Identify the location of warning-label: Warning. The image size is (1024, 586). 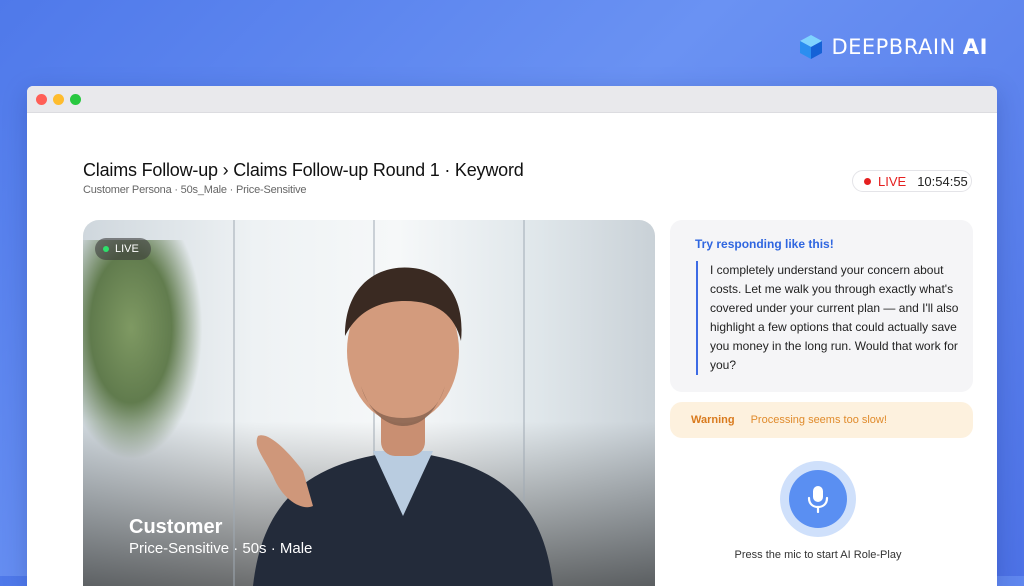
(713, 420).